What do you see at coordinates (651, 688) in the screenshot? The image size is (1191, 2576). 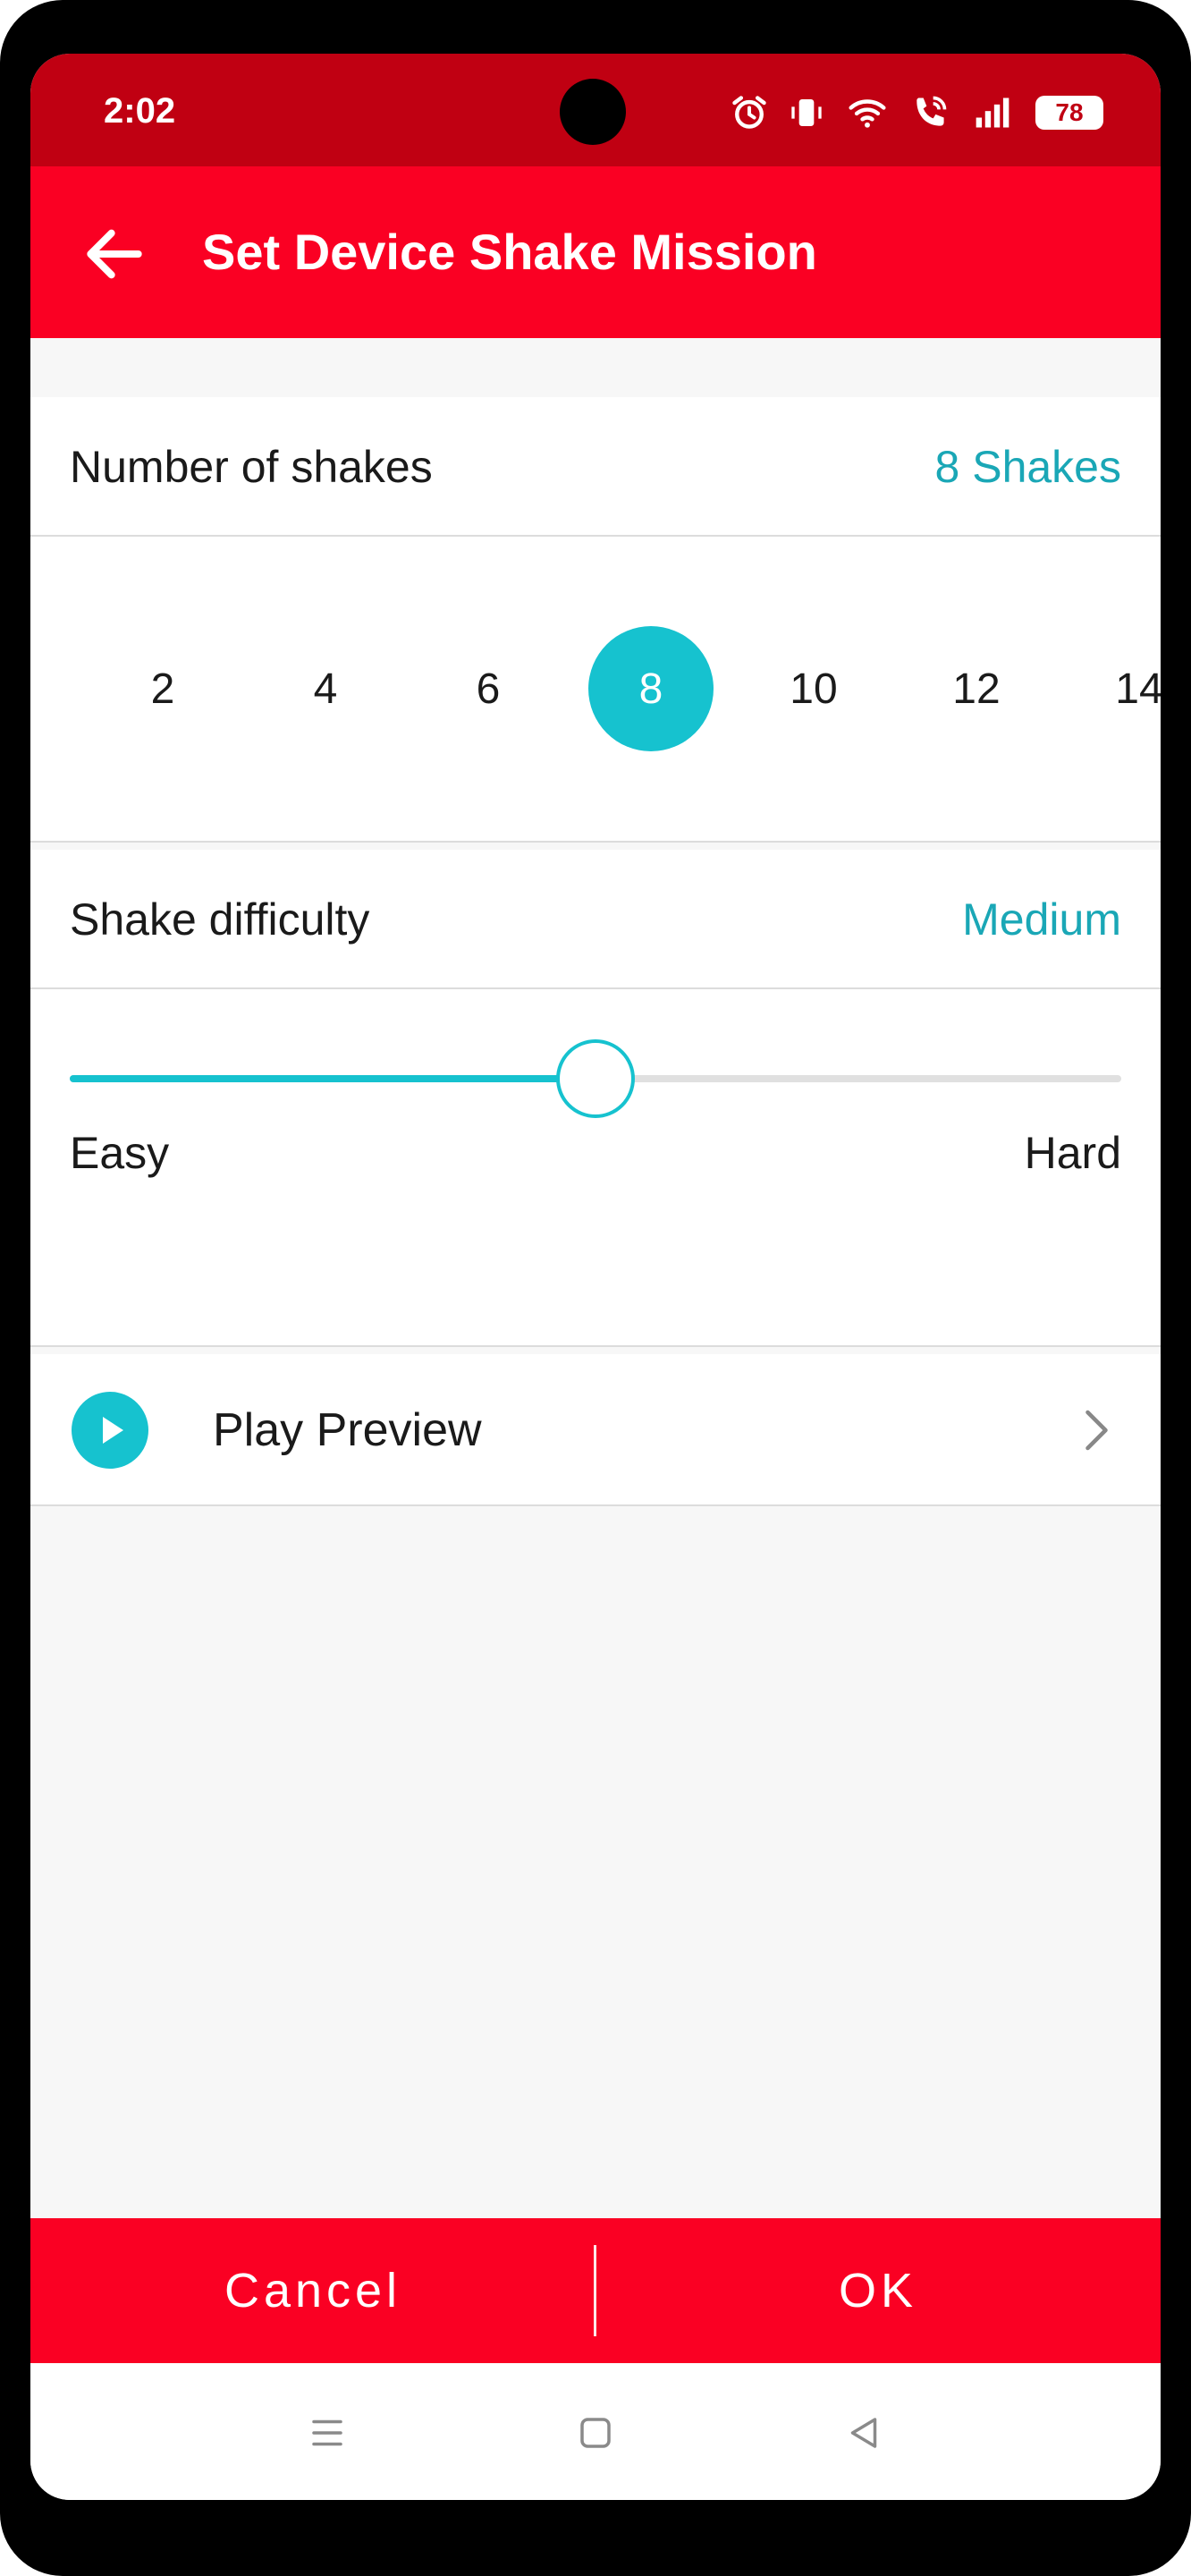 I see `shake-option-selected: 8` at bounding box center [651, 688].